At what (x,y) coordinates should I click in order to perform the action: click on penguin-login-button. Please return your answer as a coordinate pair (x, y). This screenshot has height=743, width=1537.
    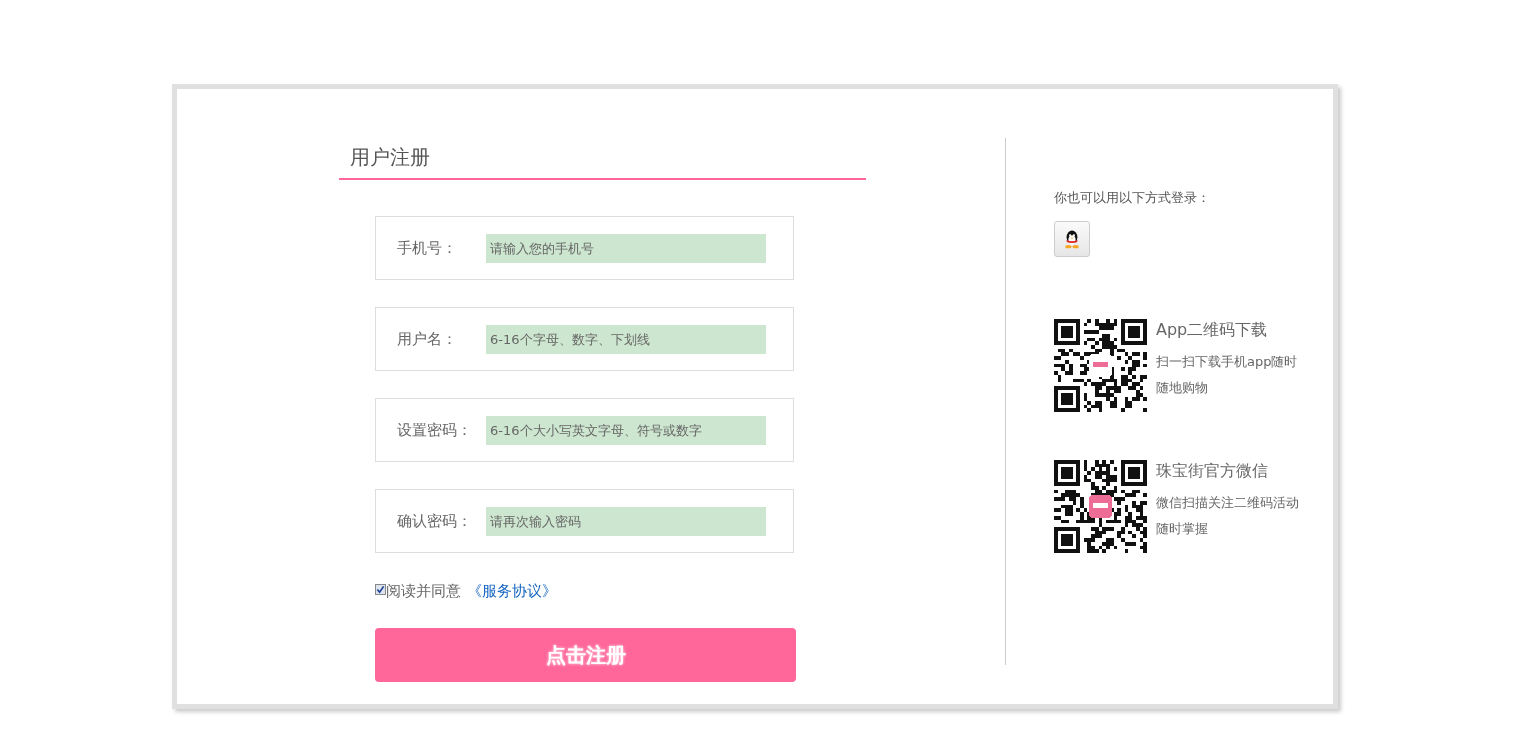
    Looking at the image, I should click on (1072, 239).